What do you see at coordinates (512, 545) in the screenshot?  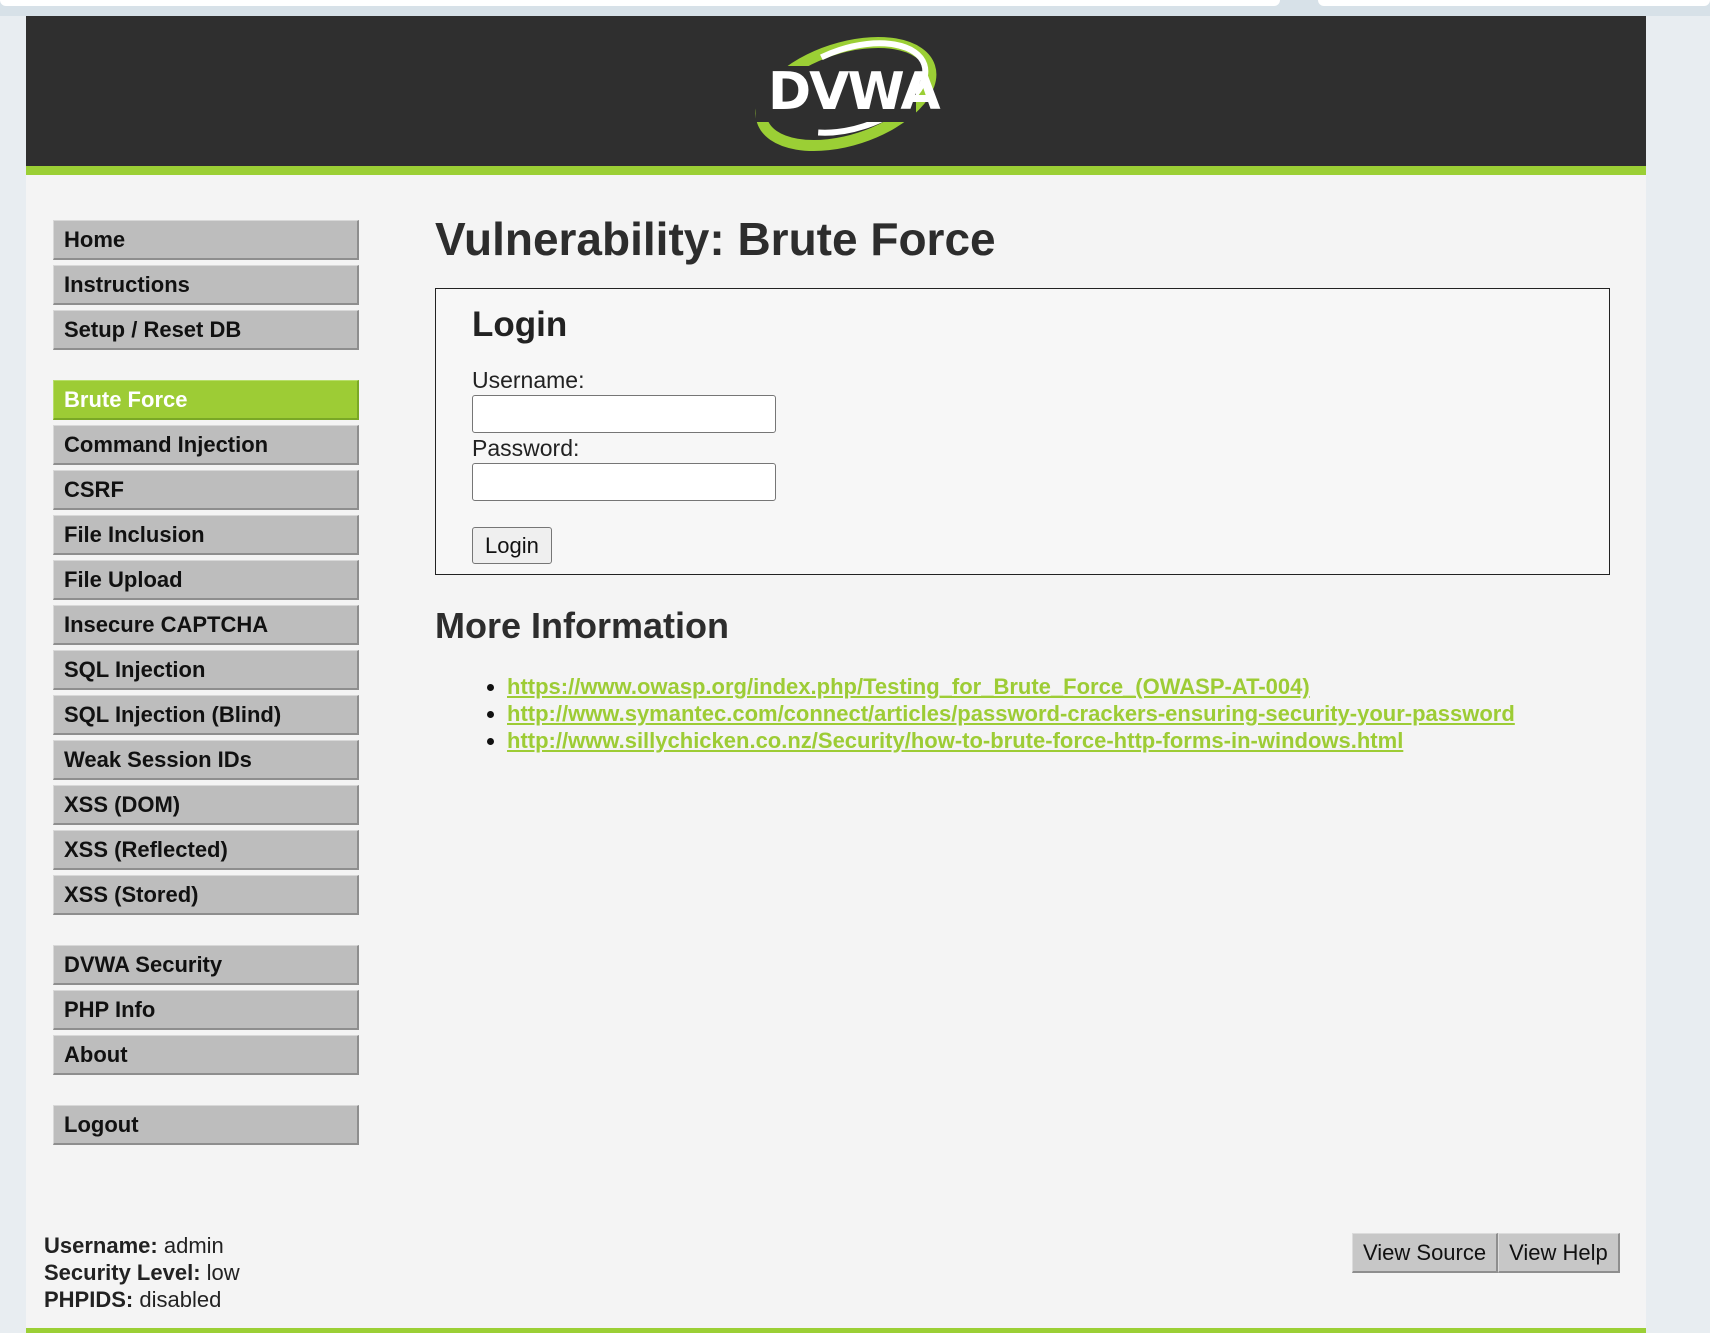 I see `login-button: Login` at bounding box center [512, 545].